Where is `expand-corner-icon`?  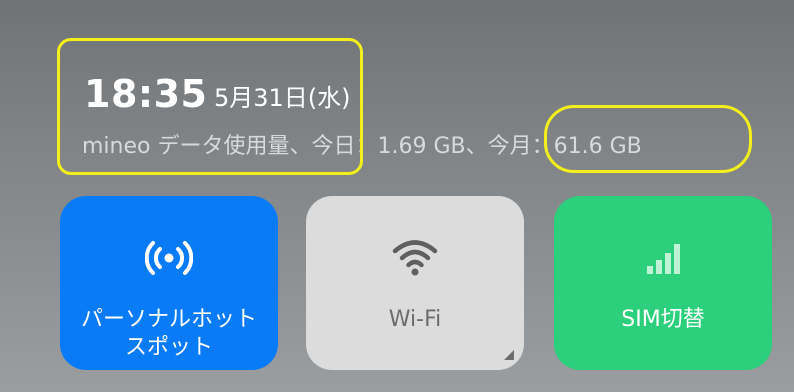
expand-corner-icon is located at coordinates (509, 355).